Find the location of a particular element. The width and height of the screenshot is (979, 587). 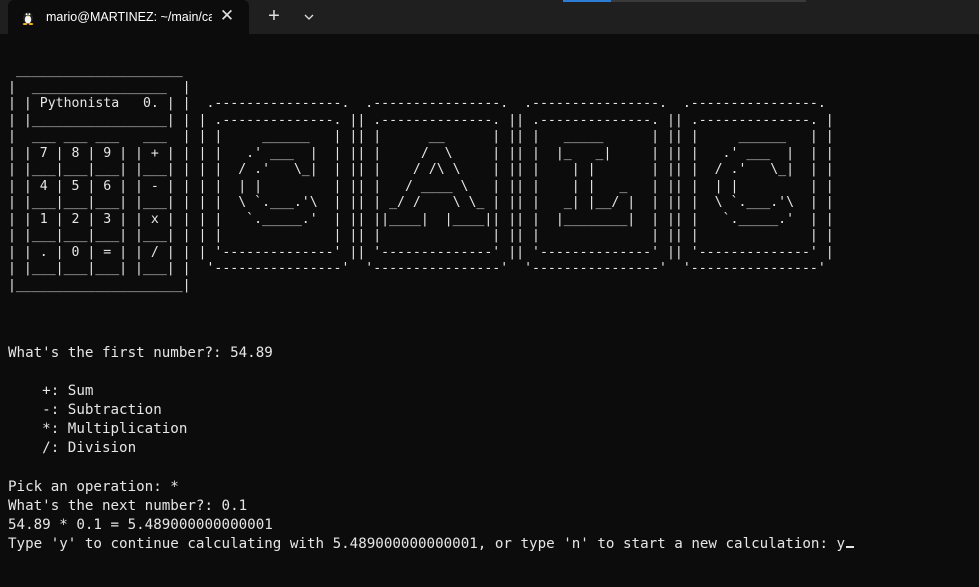

tab-title: mario@MARTINEZ: ~/main/ca is located at coordinates (129, 17).